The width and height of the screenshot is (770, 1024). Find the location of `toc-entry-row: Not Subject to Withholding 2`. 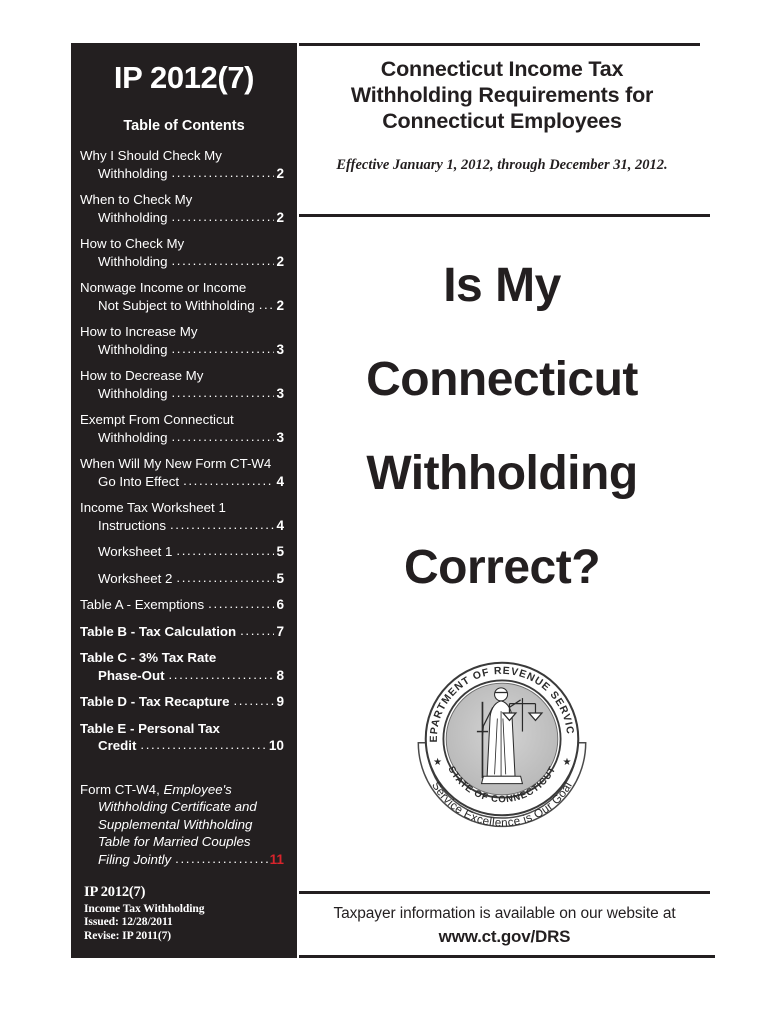

toc-entry-row: Not Subject to Withholding 2 is located at coordinates (182, 306).